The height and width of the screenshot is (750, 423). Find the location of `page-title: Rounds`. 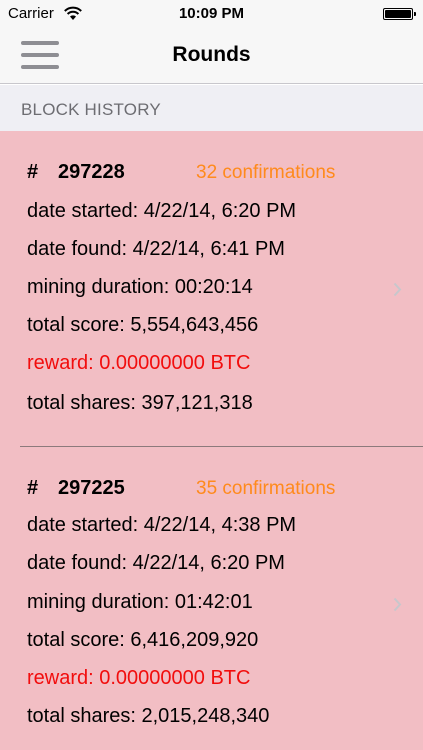

page-title: Rounds is located at coordinates (211, 54).